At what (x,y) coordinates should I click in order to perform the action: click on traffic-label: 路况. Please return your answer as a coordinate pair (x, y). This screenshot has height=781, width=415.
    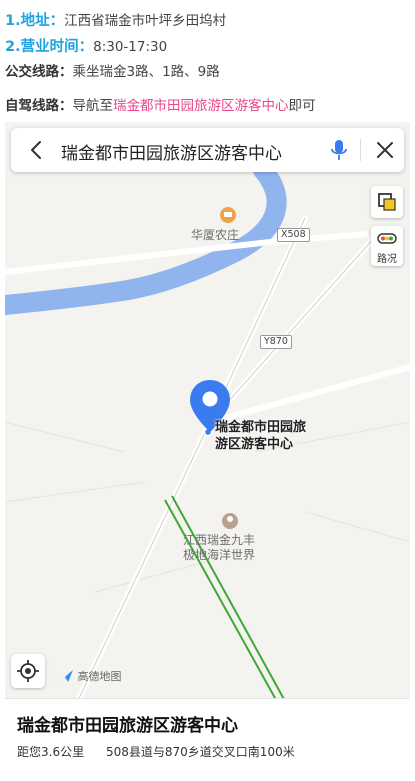
    Looking at the image, I should click on (387, 259).